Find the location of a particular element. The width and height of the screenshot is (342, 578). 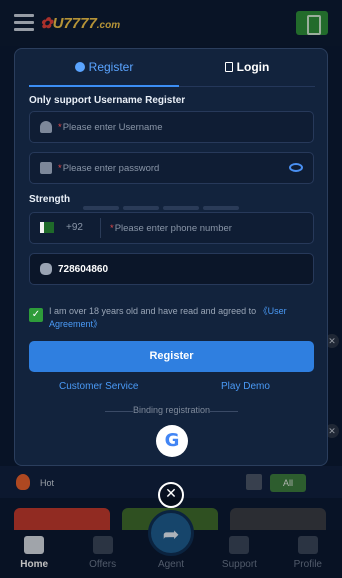

username-field: *Please enter Username is located at coordinates (171, 127).